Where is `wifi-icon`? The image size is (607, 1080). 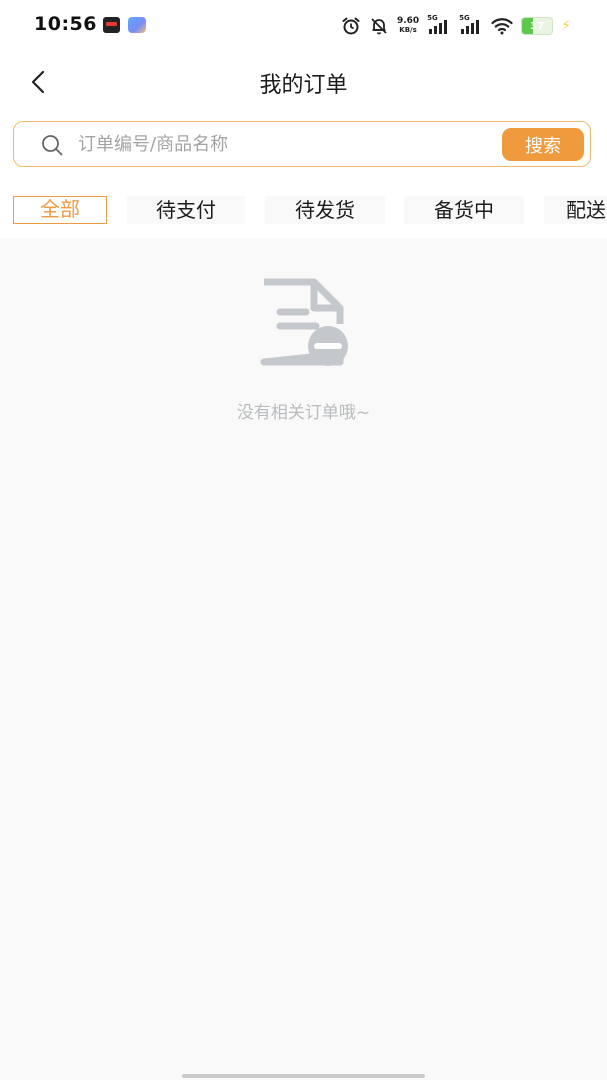 wifi-icon is located at coordinates (502, 26).